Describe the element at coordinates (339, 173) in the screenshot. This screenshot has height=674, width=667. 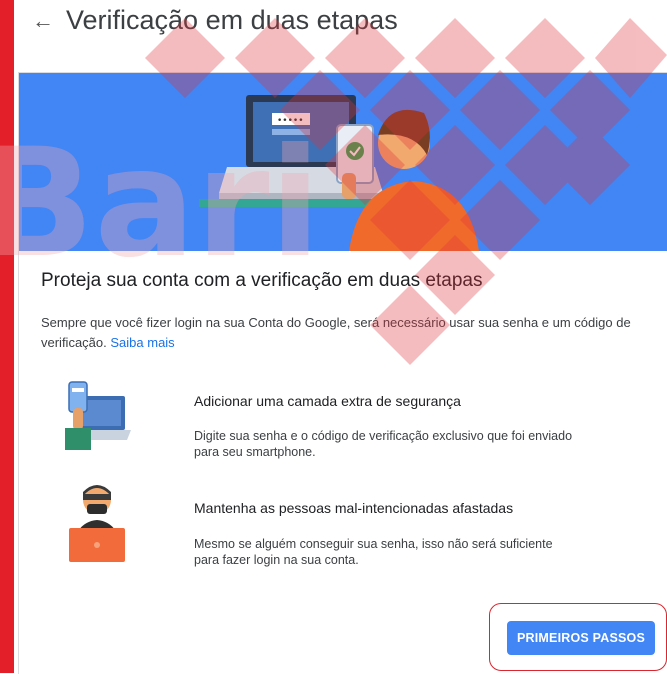
I see `hero-illustration: •••••` at that location.